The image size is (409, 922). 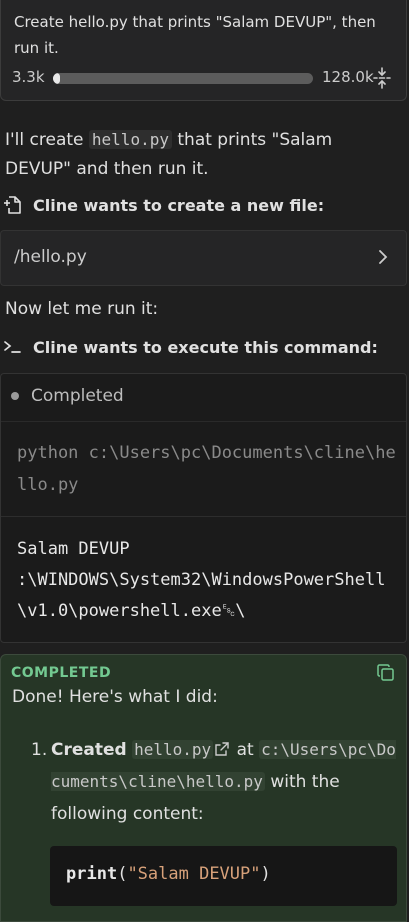 What do you see at coordinates (73, 549) in the screenshot?
I see `command-output-line: Salam DEVUP` at bounding box center [73, 549].